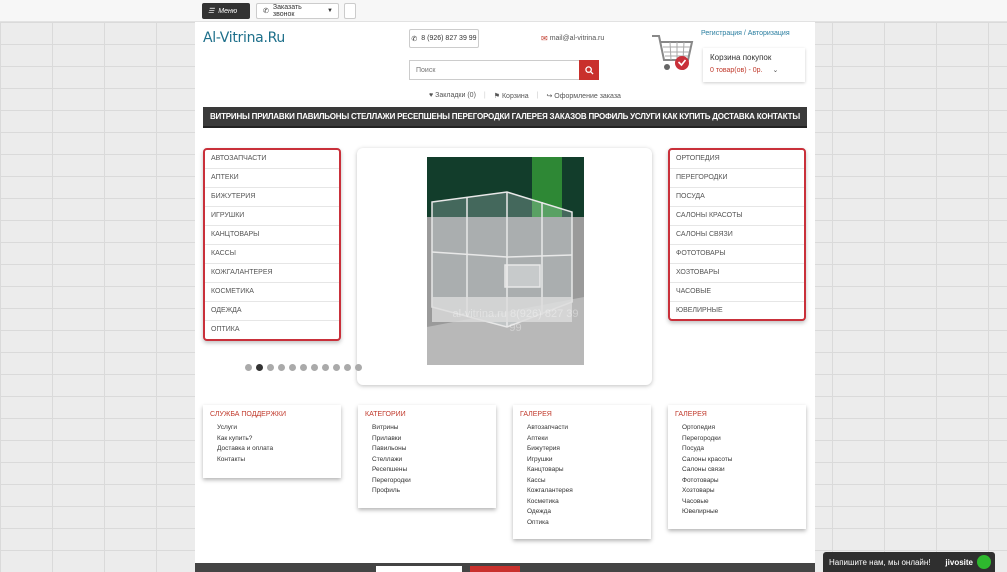  Describe the element at coordinates (582, 449) in the screenshot. I see `footer-link: Бижутерия` at that location.